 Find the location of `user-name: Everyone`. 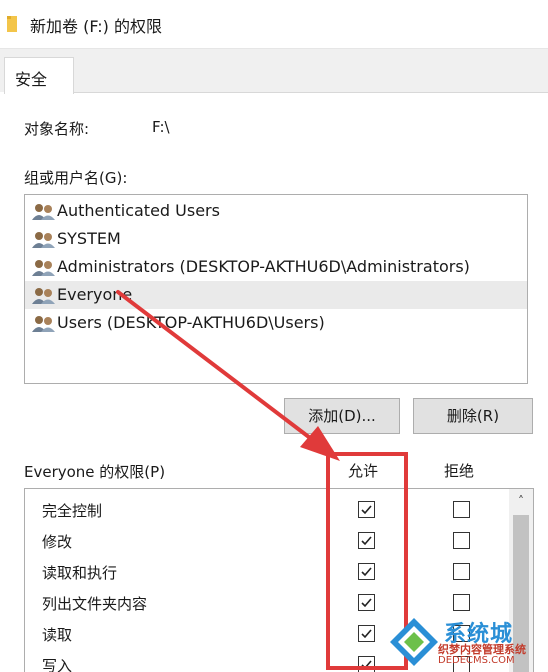

user-name: Everyone is located at coordinates (95, 294).